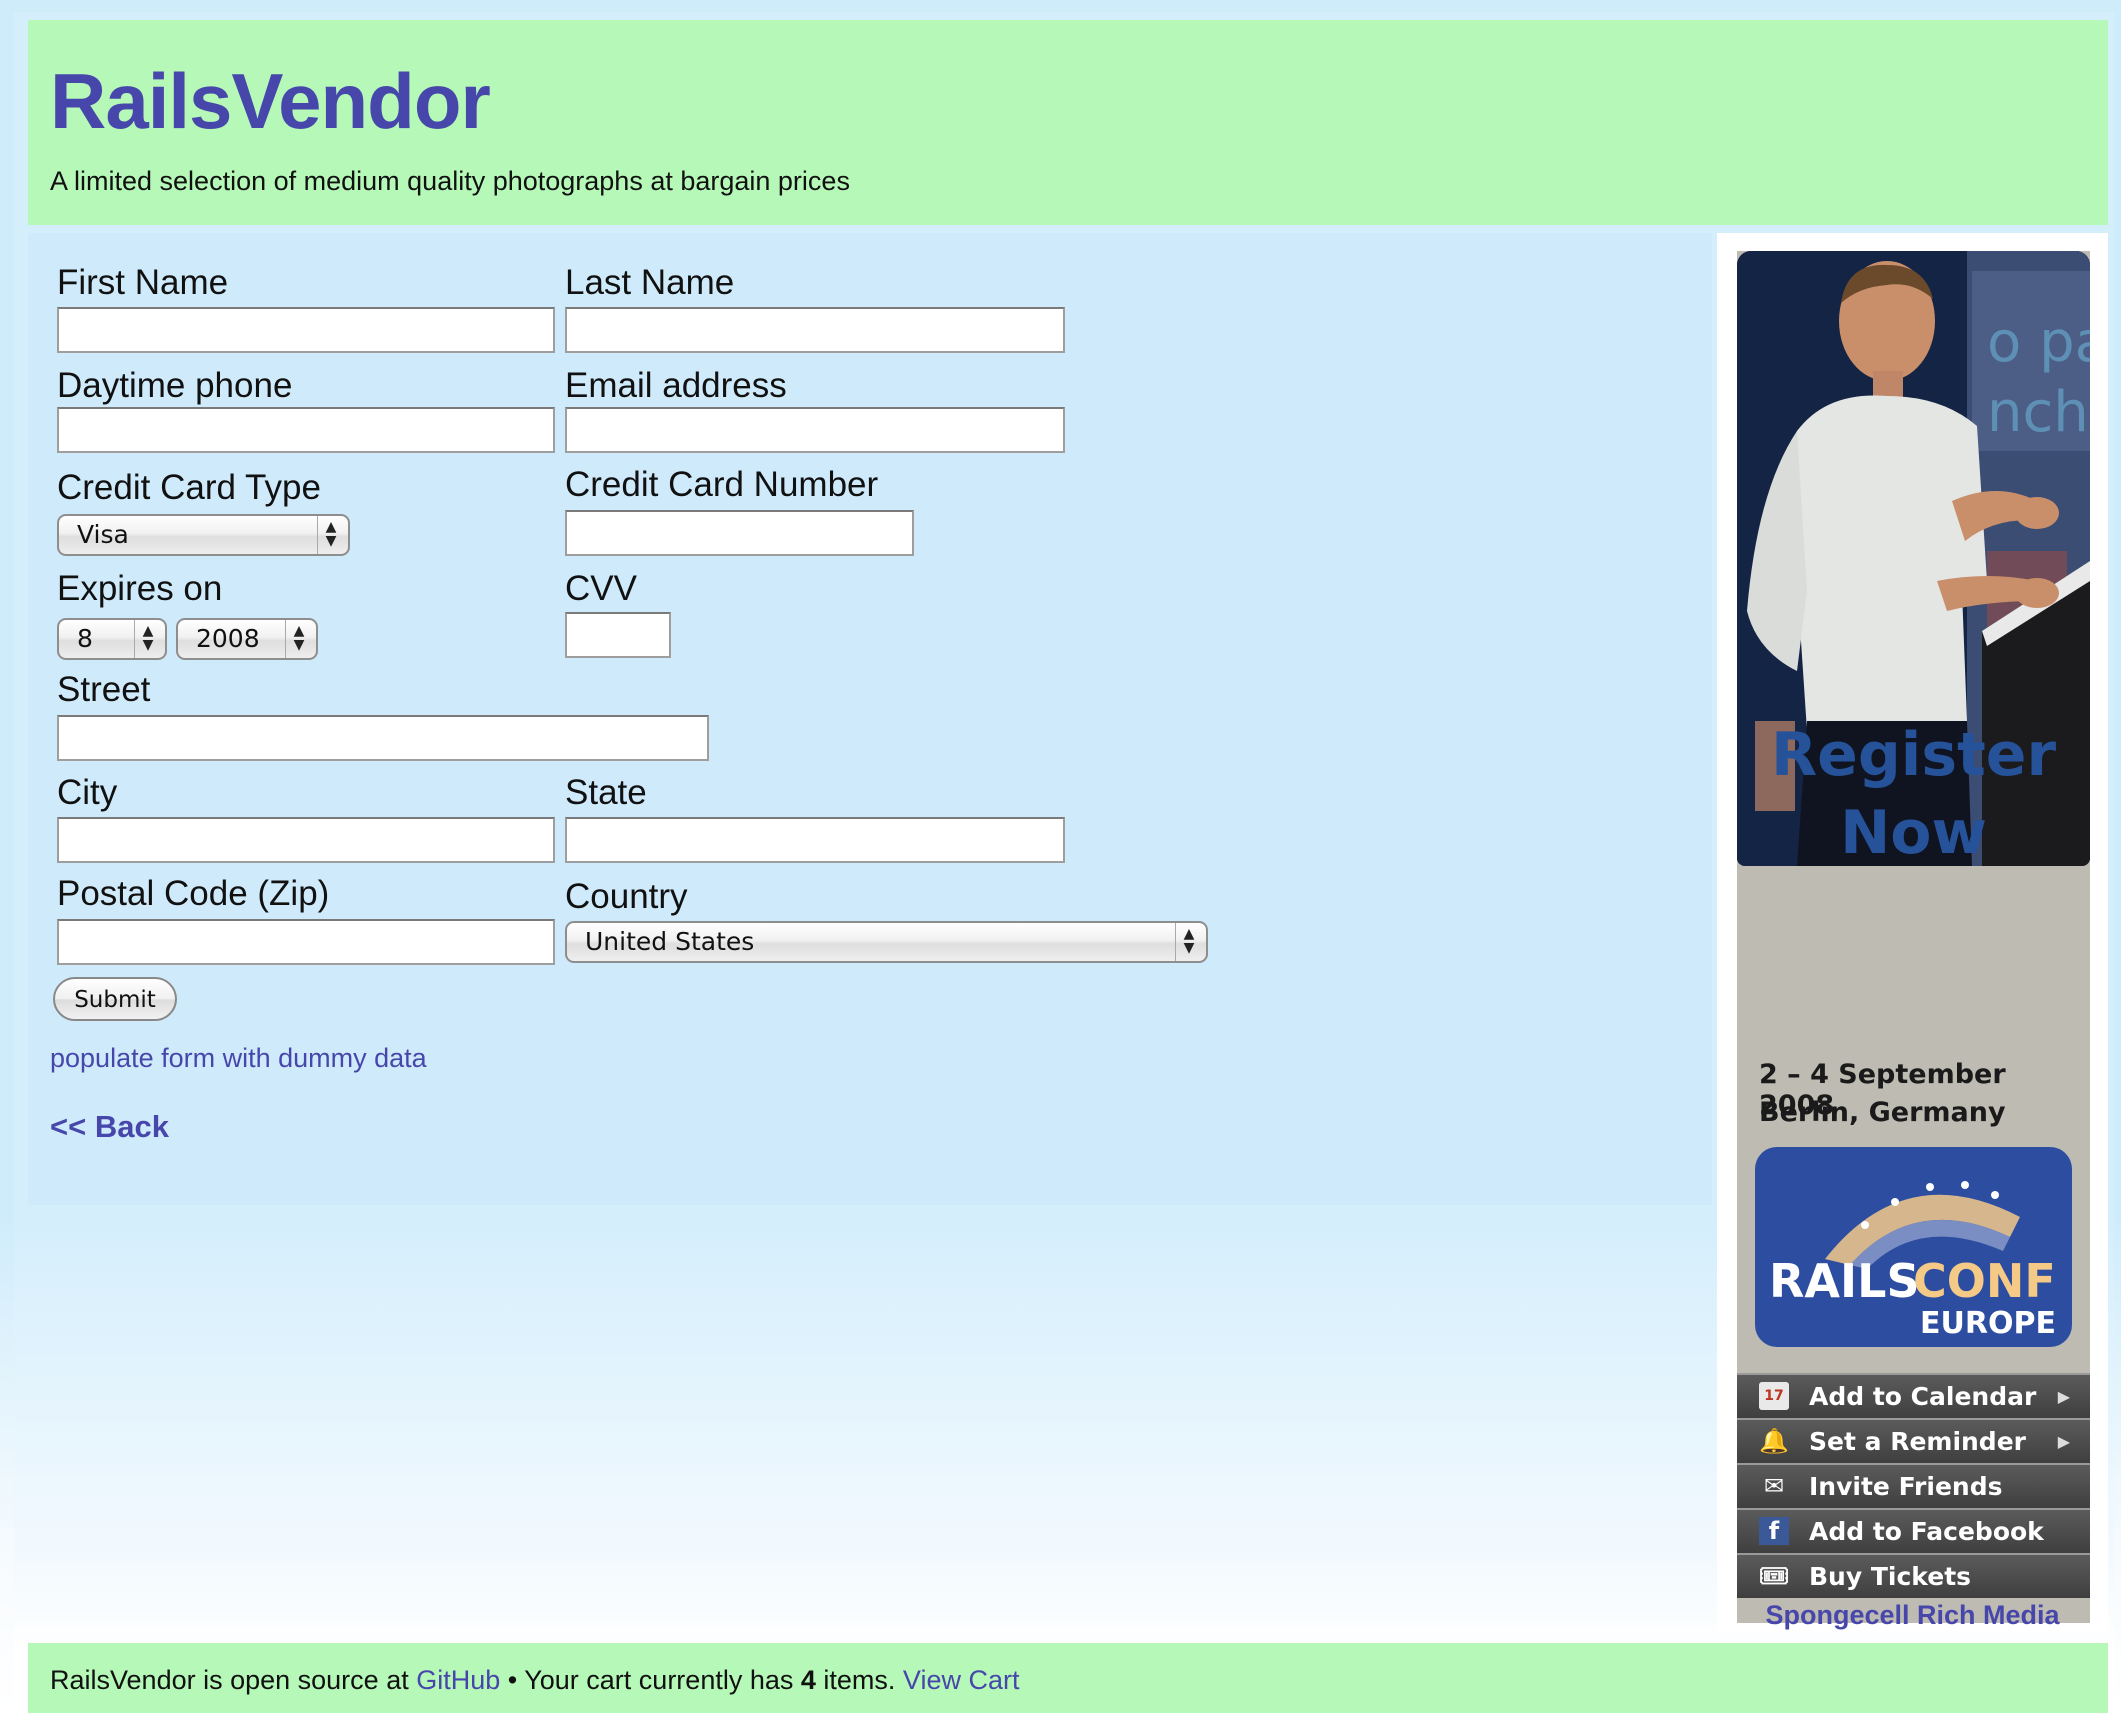 This screenshot has width=2121, height=1713. What do you see at coordinates (808, 1680) in the screenshot?
I see `cart-item-count: 4` at bounding box center [808, 1680].